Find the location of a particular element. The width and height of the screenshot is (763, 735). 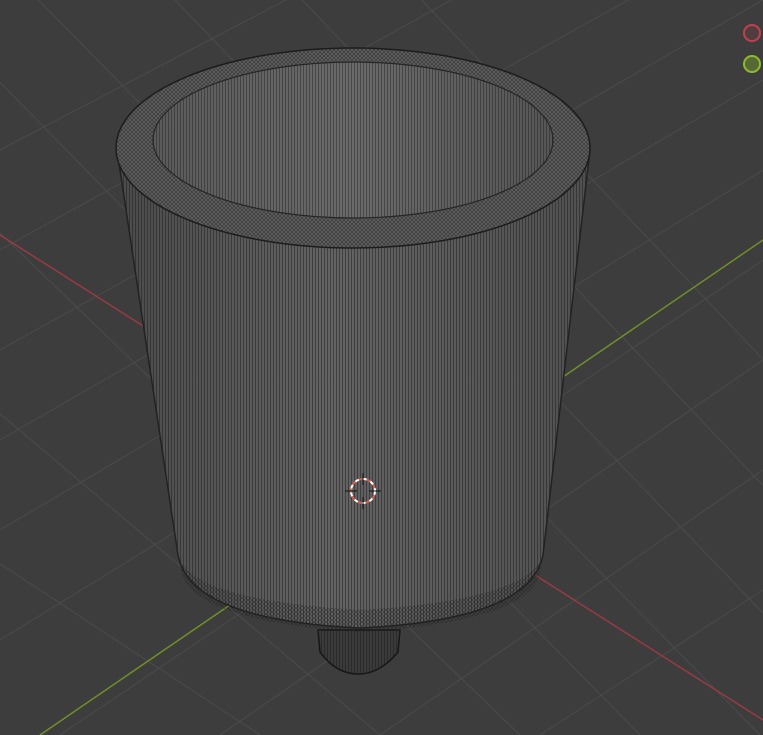

gizmo-x-axis-icon is located at coordinates (752, 33).